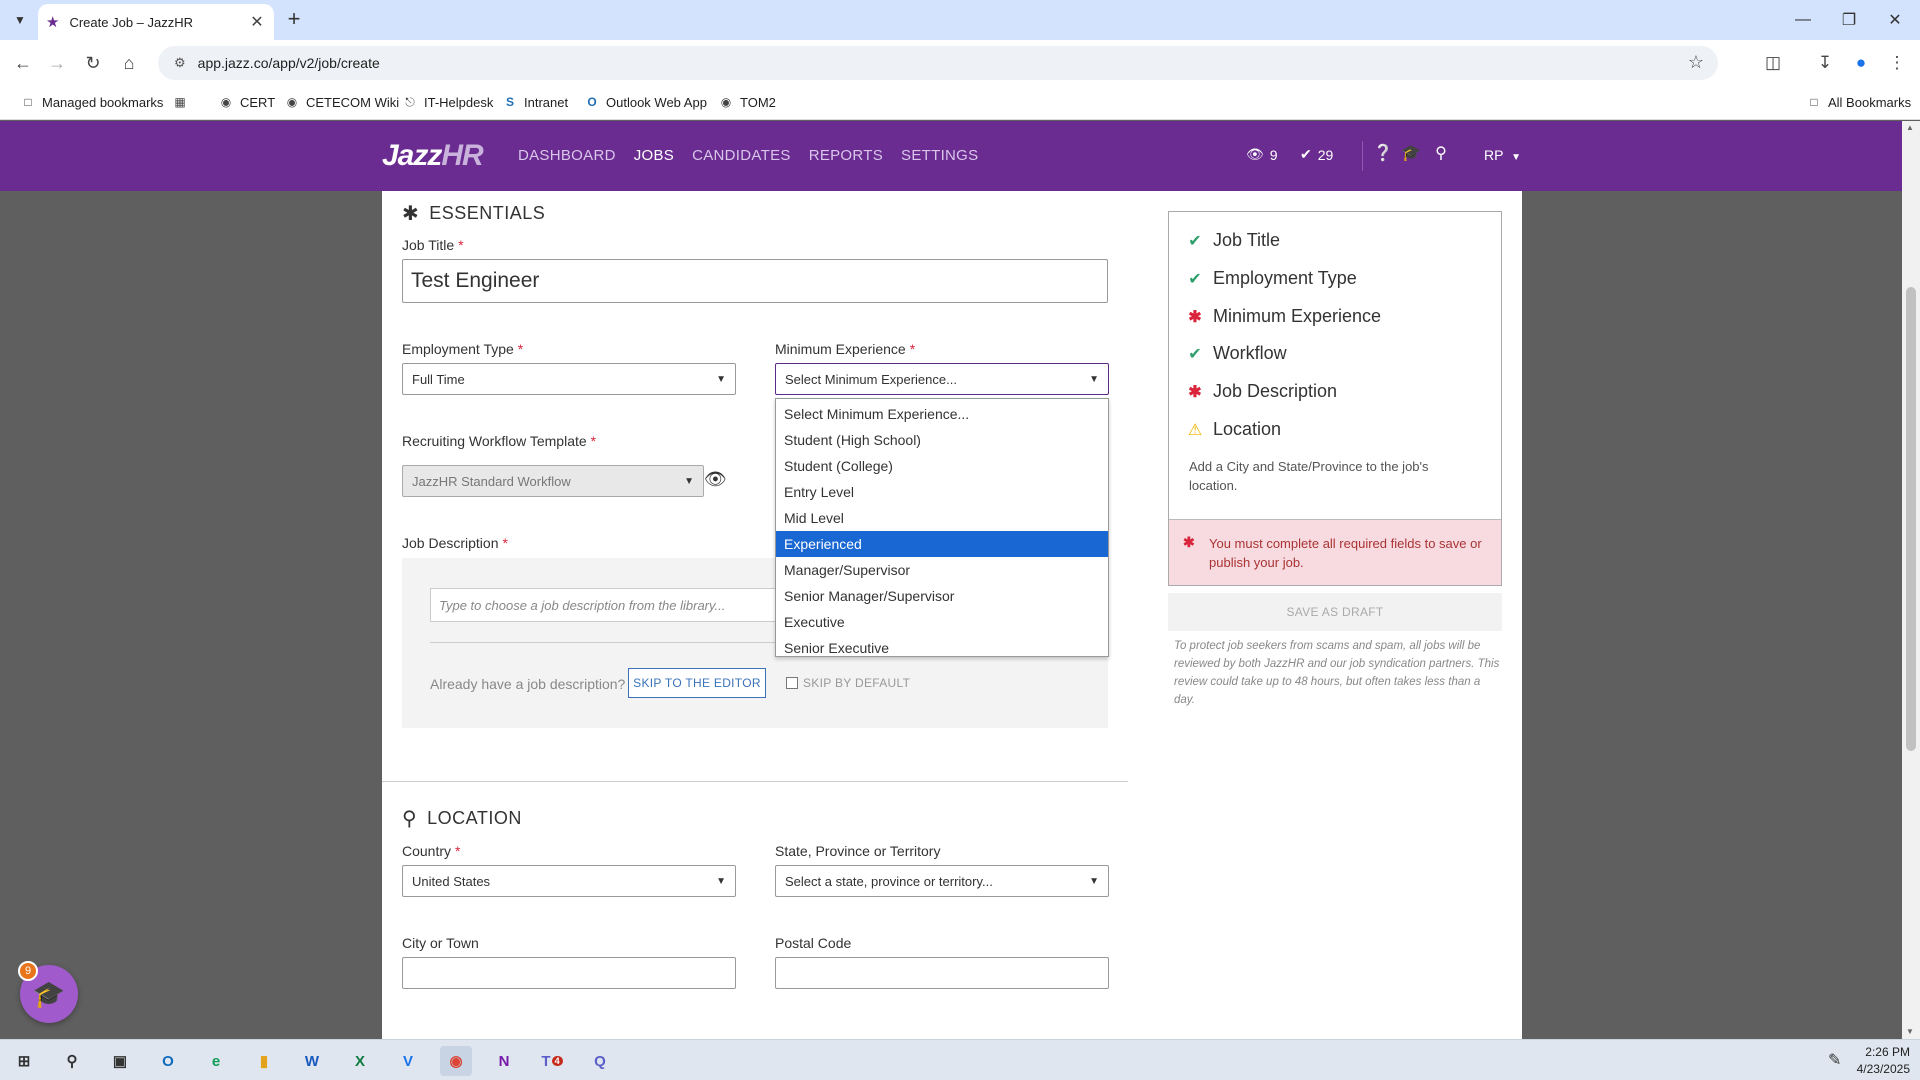  I want to click on experience-option-highlighted: Experienced, so click(942, 544).